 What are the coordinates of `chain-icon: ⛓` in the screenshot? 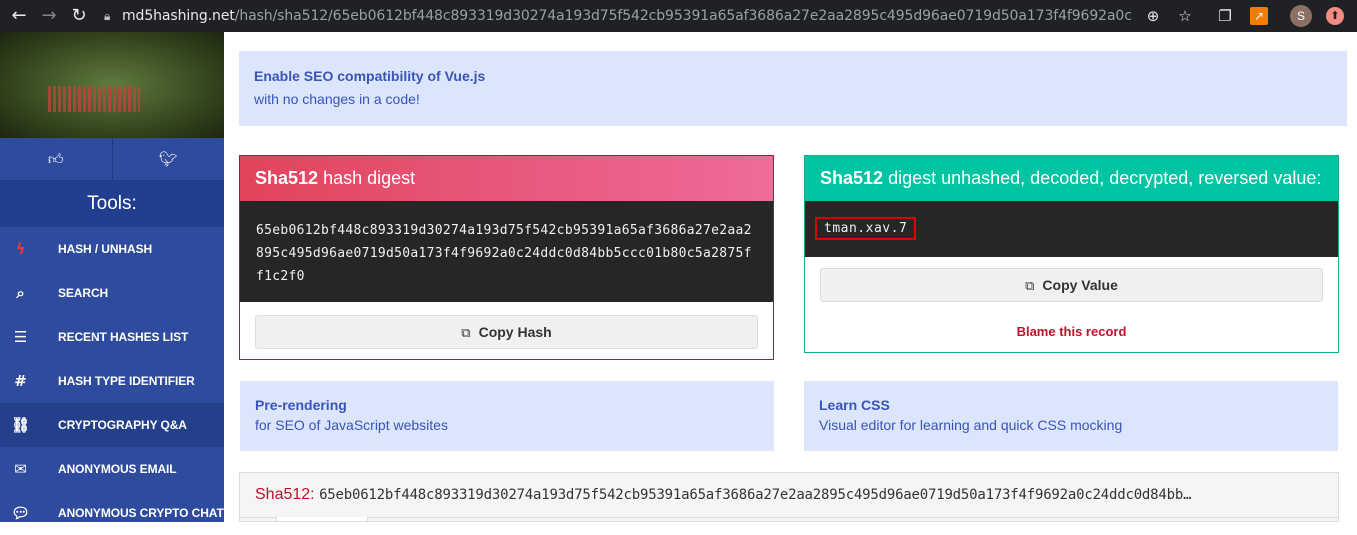 It's located at (20, 425).